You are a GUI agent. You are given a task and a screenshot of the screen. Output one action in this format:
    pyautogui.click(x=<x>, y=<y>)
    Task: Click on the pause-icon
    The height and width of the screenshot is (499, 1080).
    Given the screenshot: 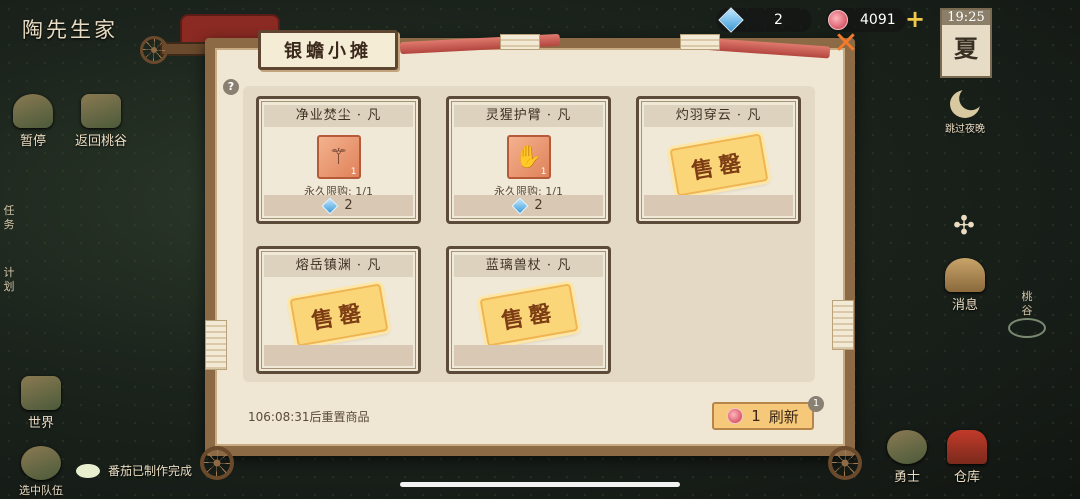 What is the action you would take?
    pyautogui.click(x=33, y=111)
    